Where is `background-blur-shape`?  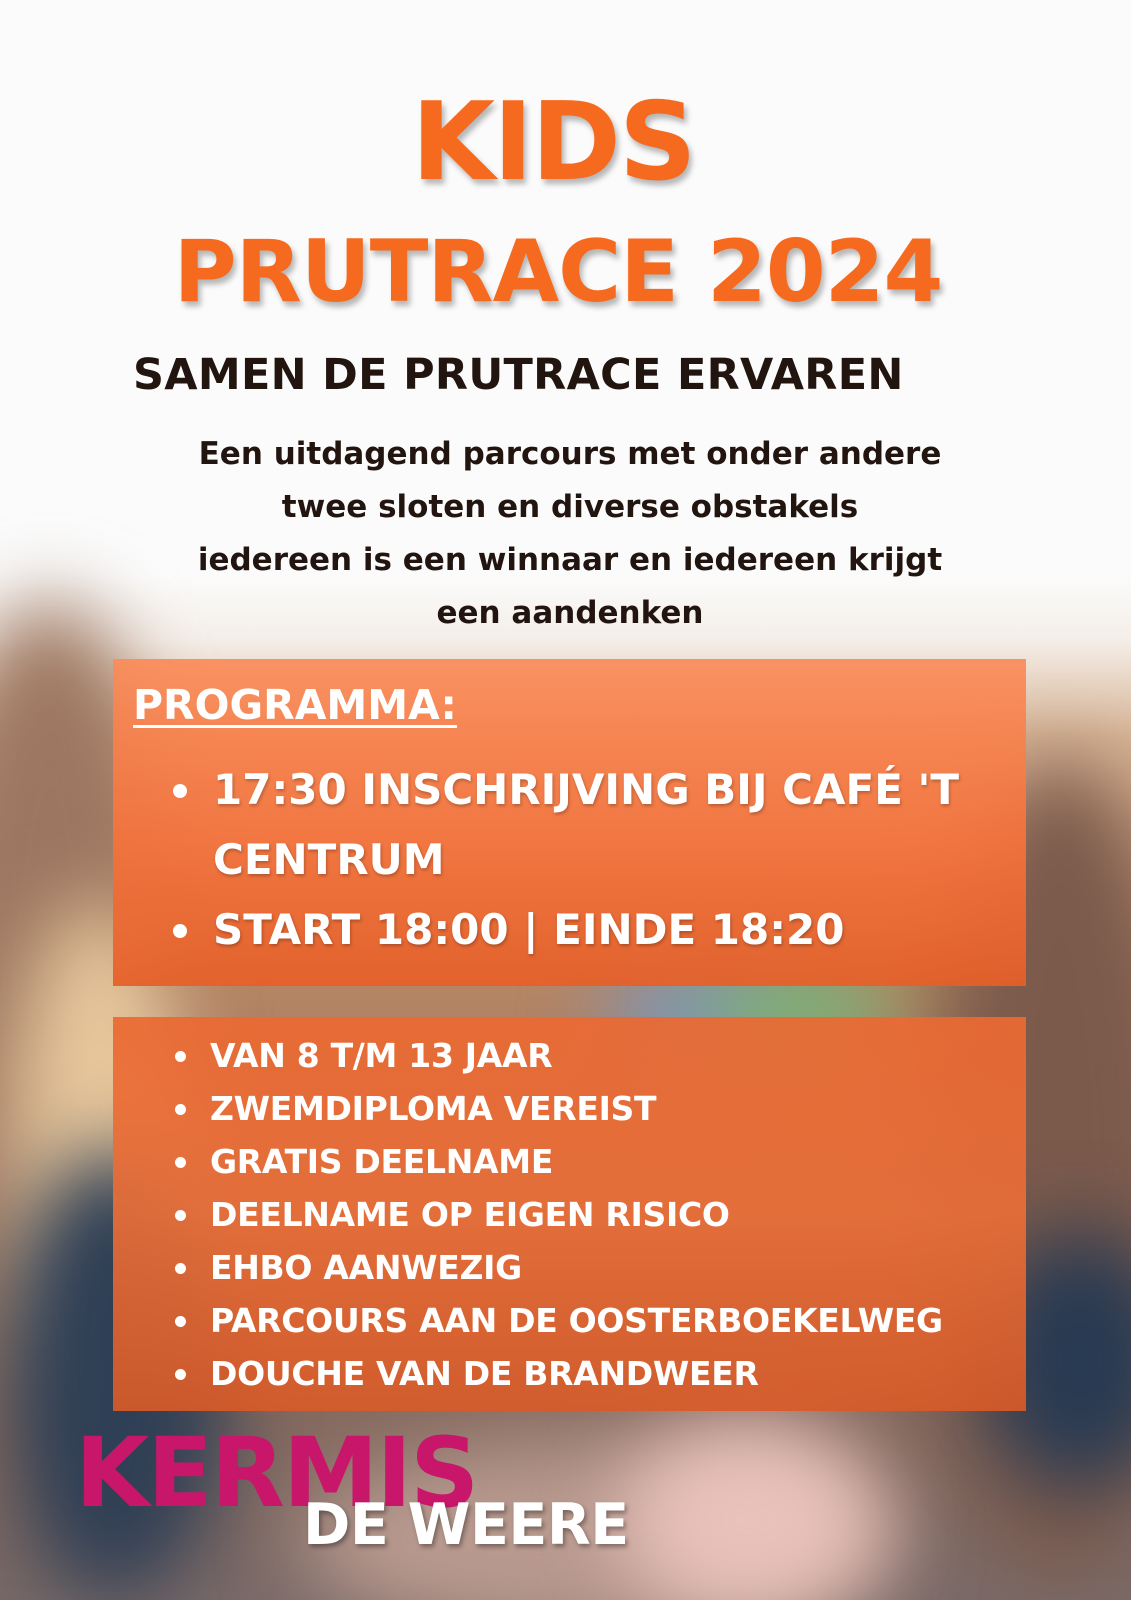
background-blur-shape is located at coordinates (750, 1510).